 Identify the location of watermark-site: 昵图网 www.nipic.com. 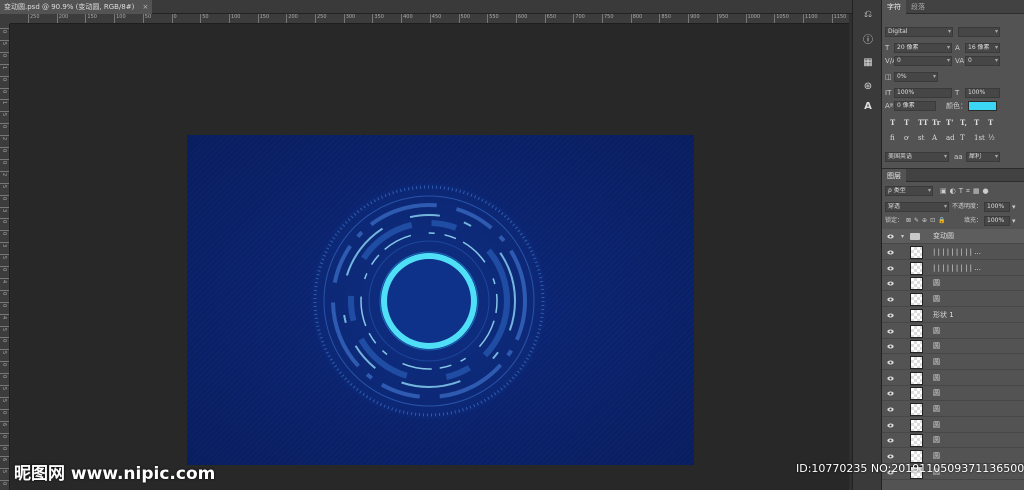
(115, 474).